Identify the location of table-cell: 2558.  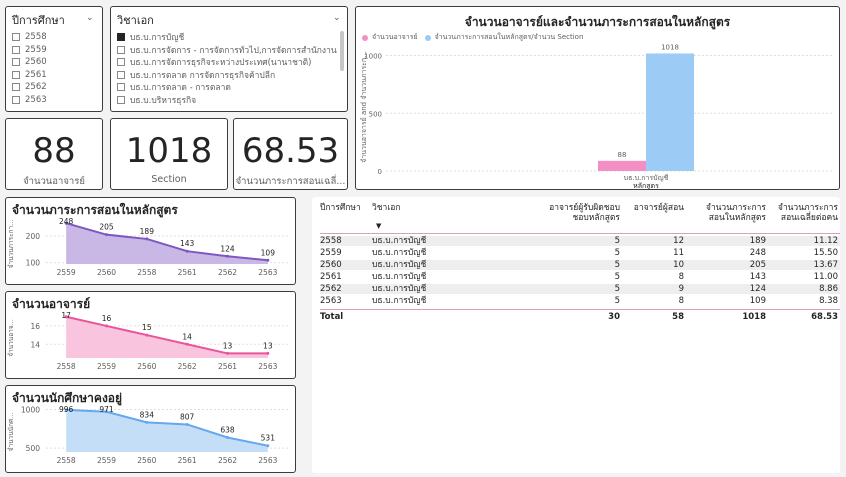
(331, 241).